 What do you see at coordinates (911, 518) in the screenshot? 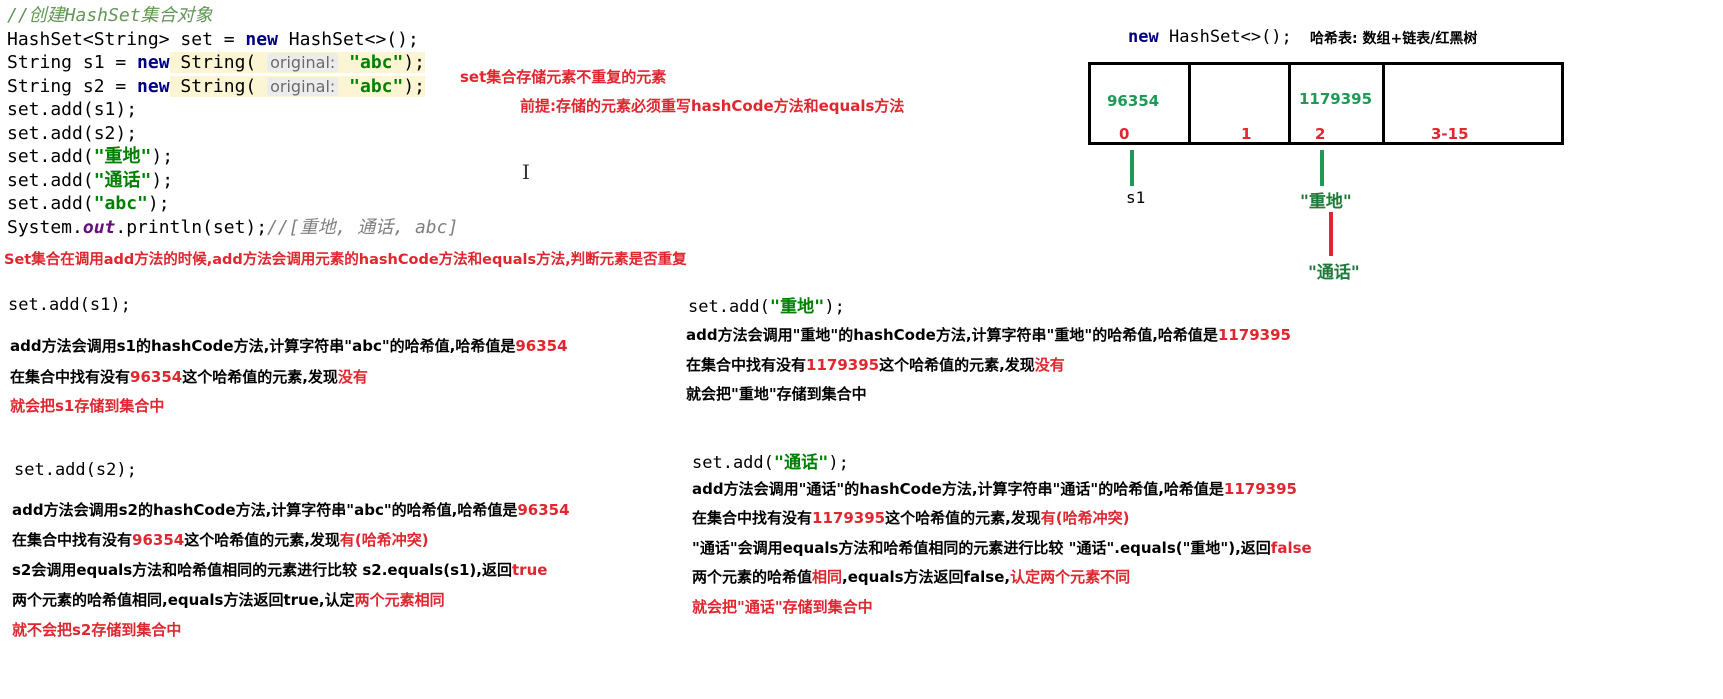
I see `block-tonghua-line2: 在集合中找有没有1179395这个哈希值的元素,发现有(哈希冲突)` at bounding box center [911, 518].